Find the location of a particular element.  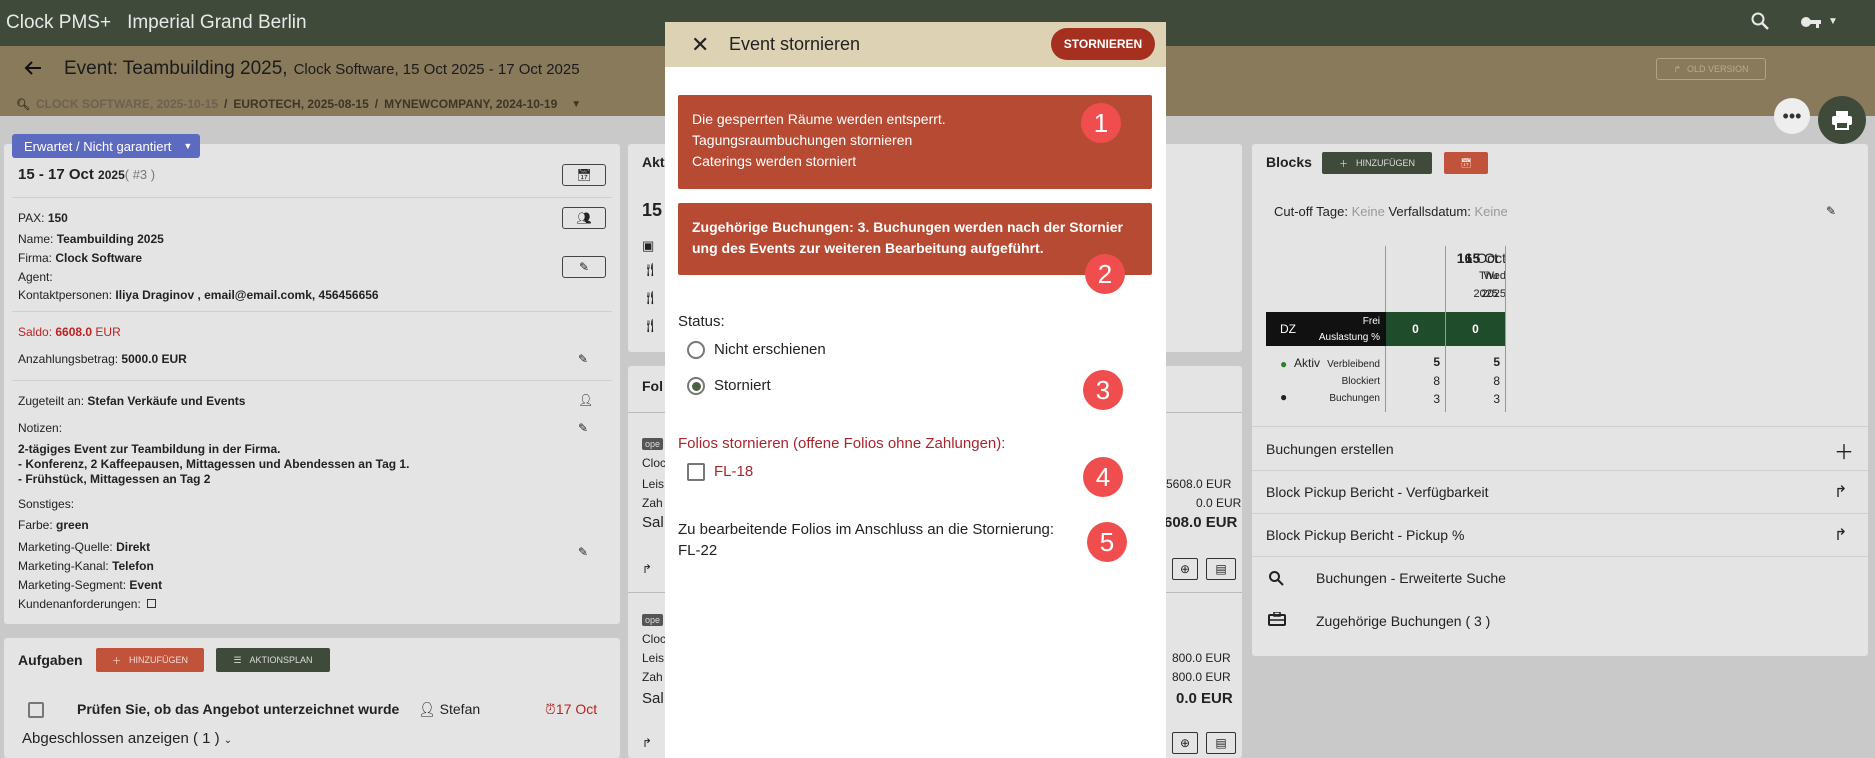

alarm-icon: ⏰︎ is located at coordinates (550, 709).